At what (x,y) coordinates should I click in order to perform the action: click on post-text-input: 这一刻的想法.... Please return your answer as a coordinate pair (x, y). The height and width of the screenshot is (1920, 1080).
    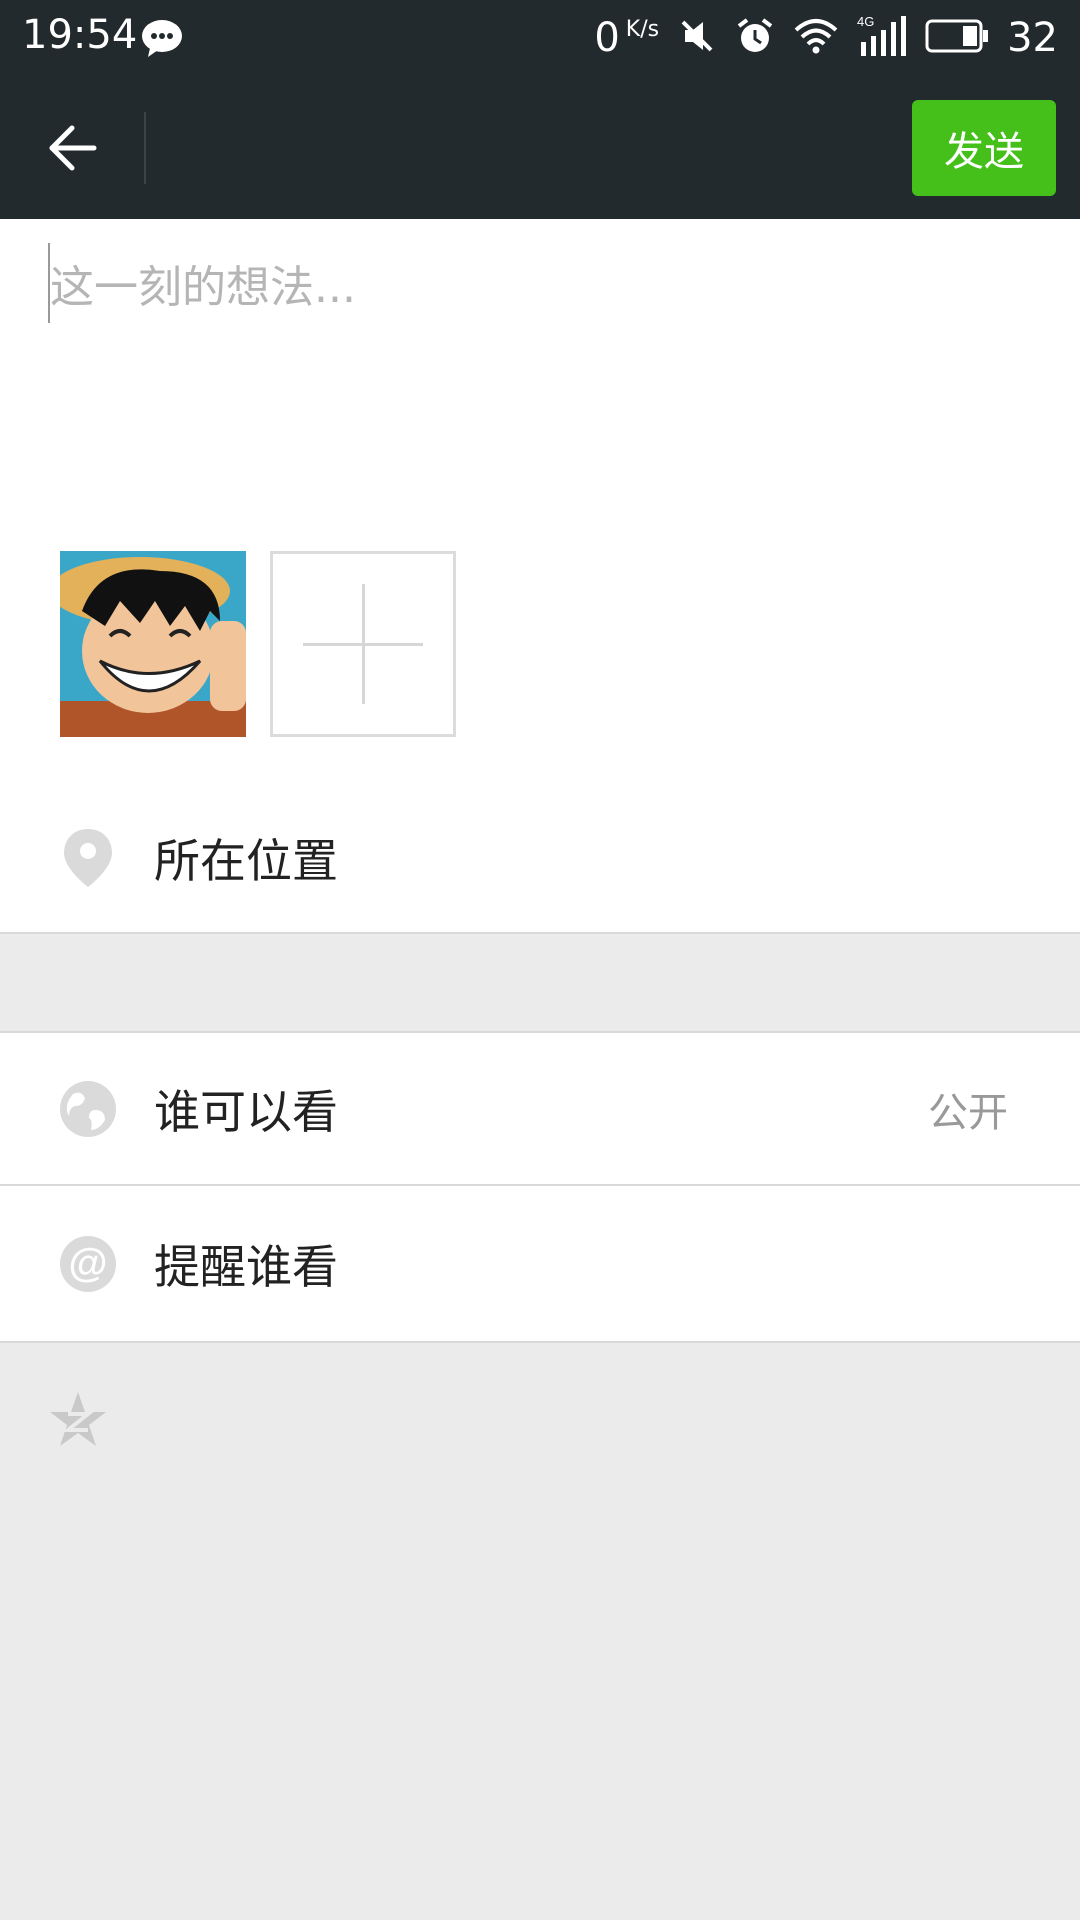
    Looking at the image, I should click on (543, 283).